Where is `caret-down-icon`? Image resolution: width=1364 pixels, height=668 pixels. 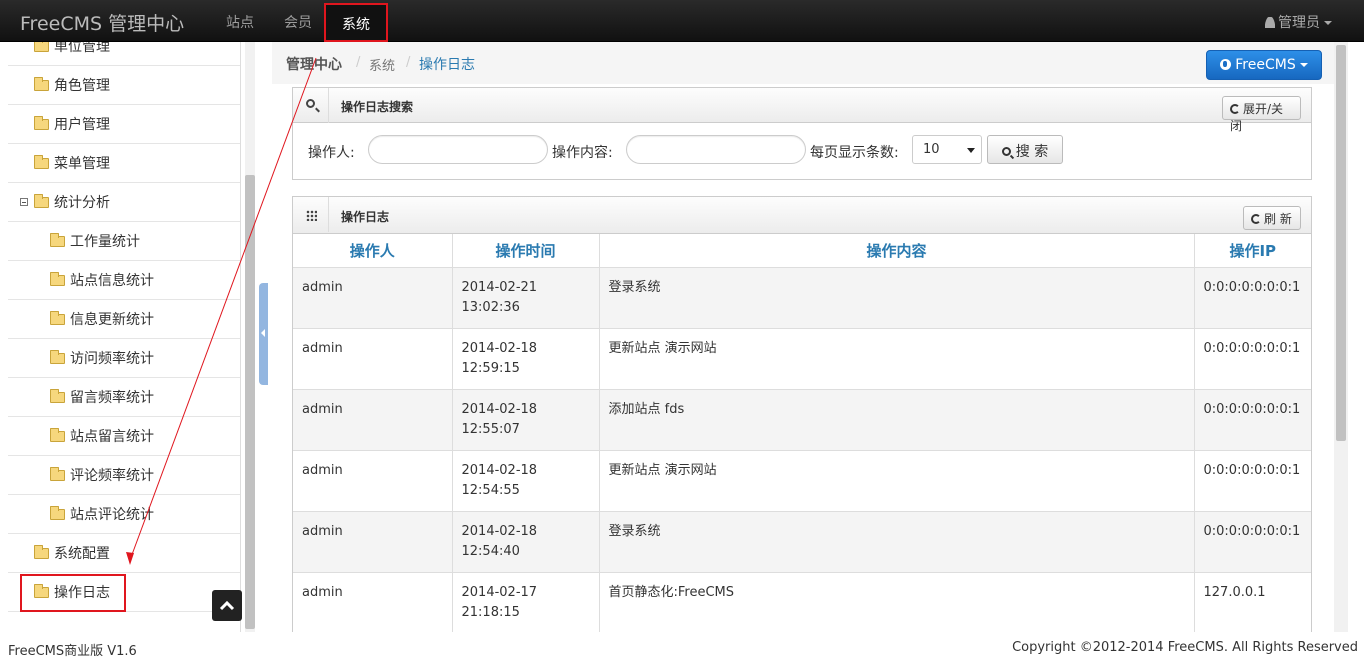 caret-down-icon is located at coordinates (1303, 65).